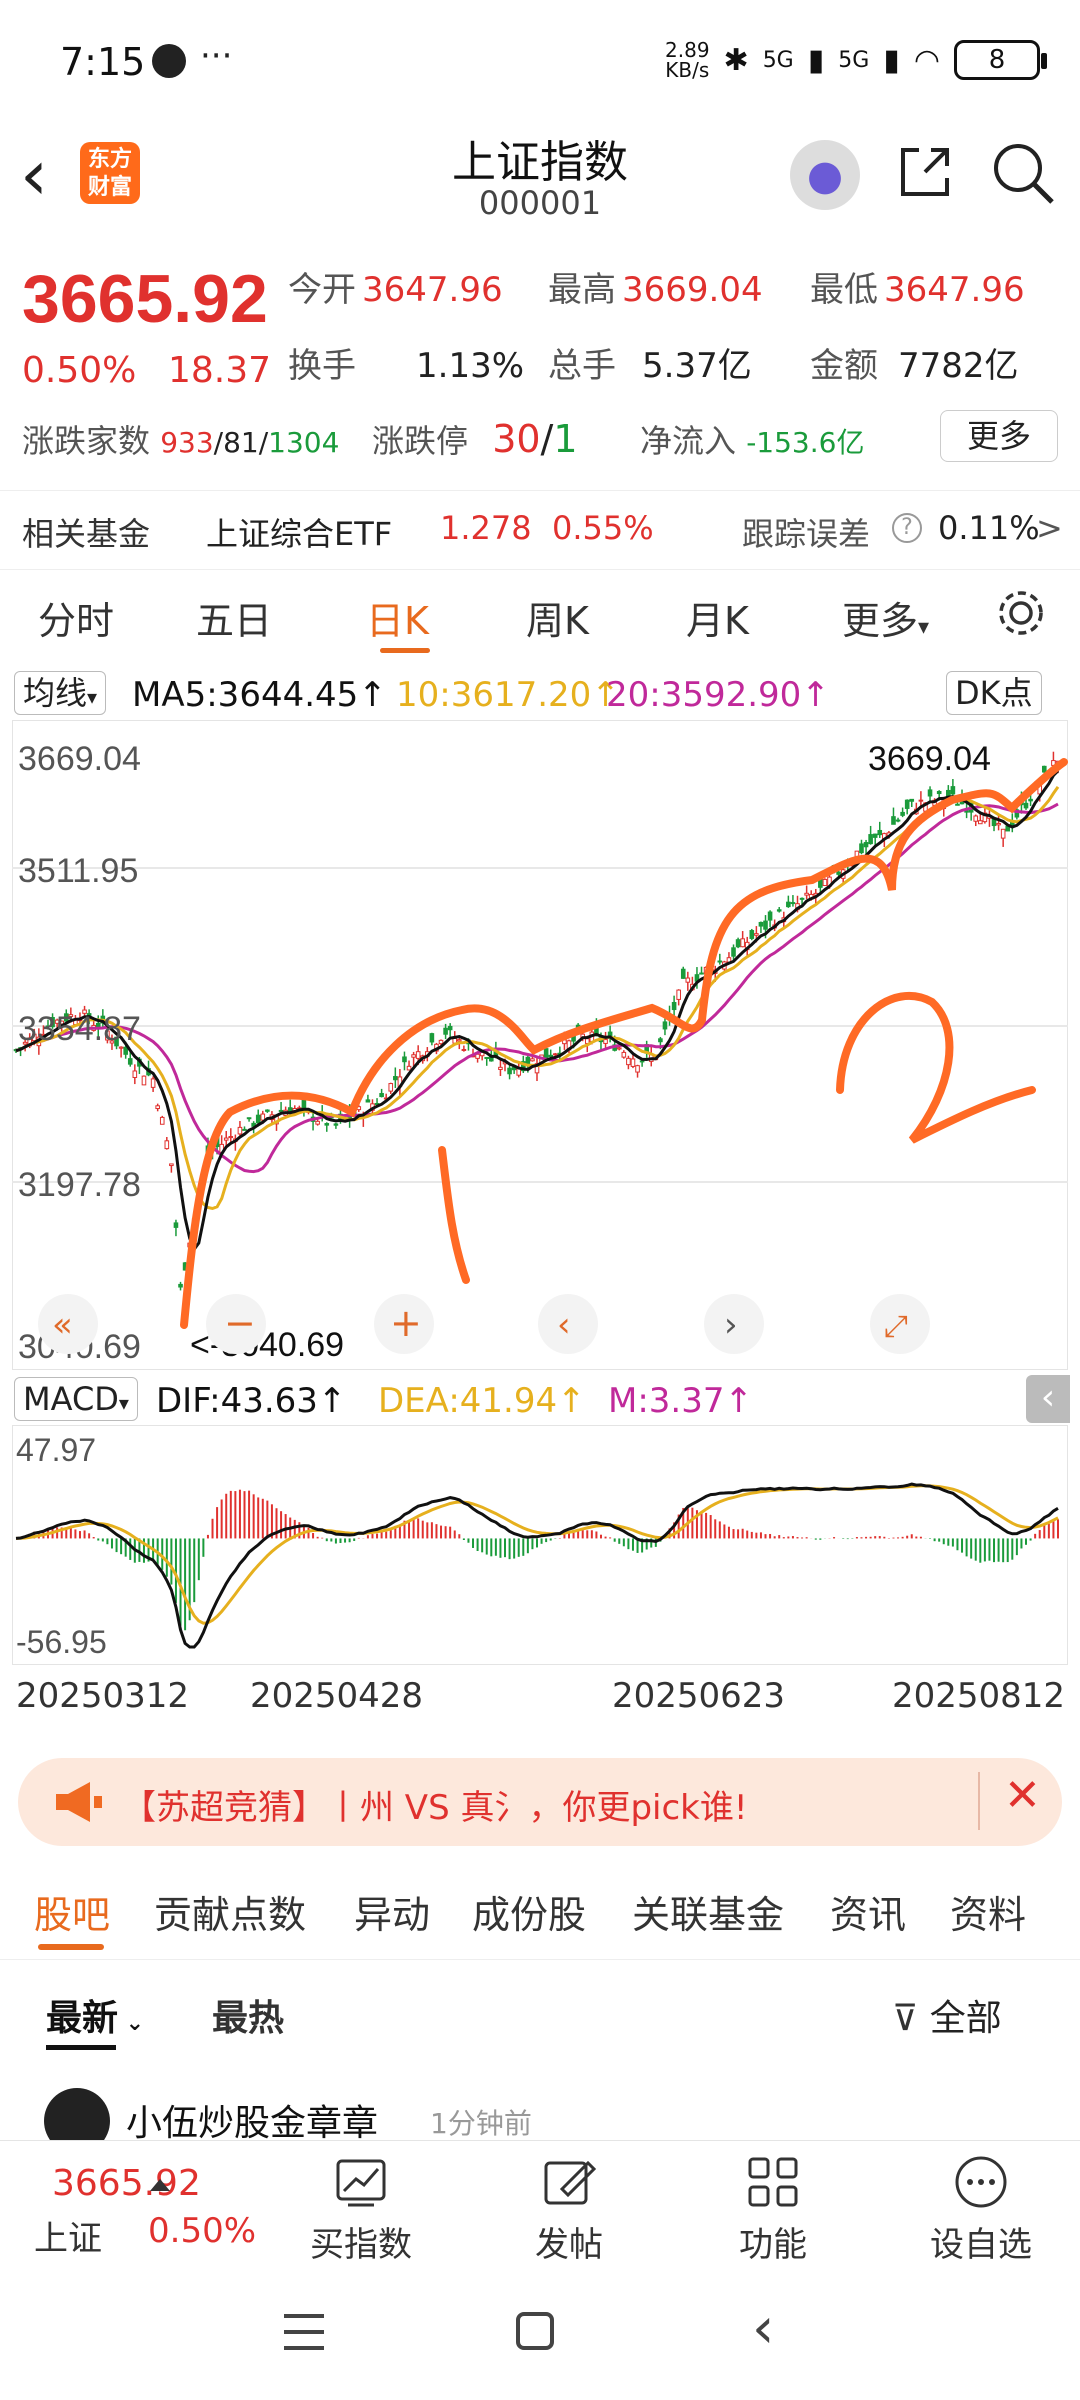  Describe the element at coordinates (397, 617) in the screenshot. I see `tab-daily-k: 日K` at that location.